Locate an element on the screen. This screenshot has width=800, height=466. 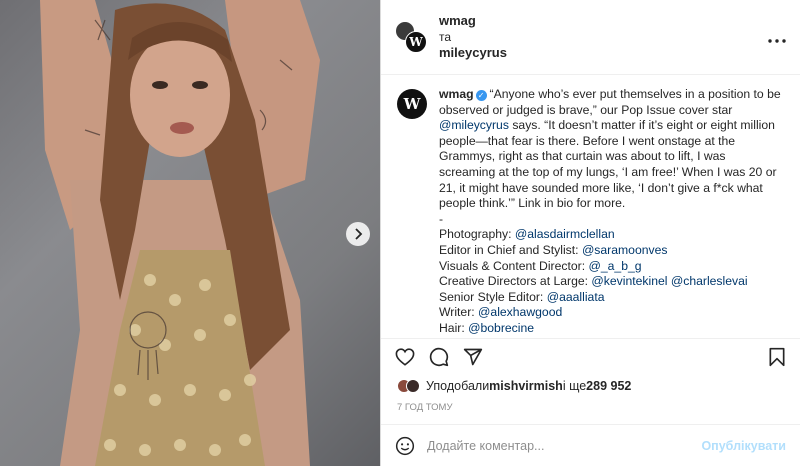
post-timestamp: 7 ГОД ТОМУ is located at coordinates (590, 407).